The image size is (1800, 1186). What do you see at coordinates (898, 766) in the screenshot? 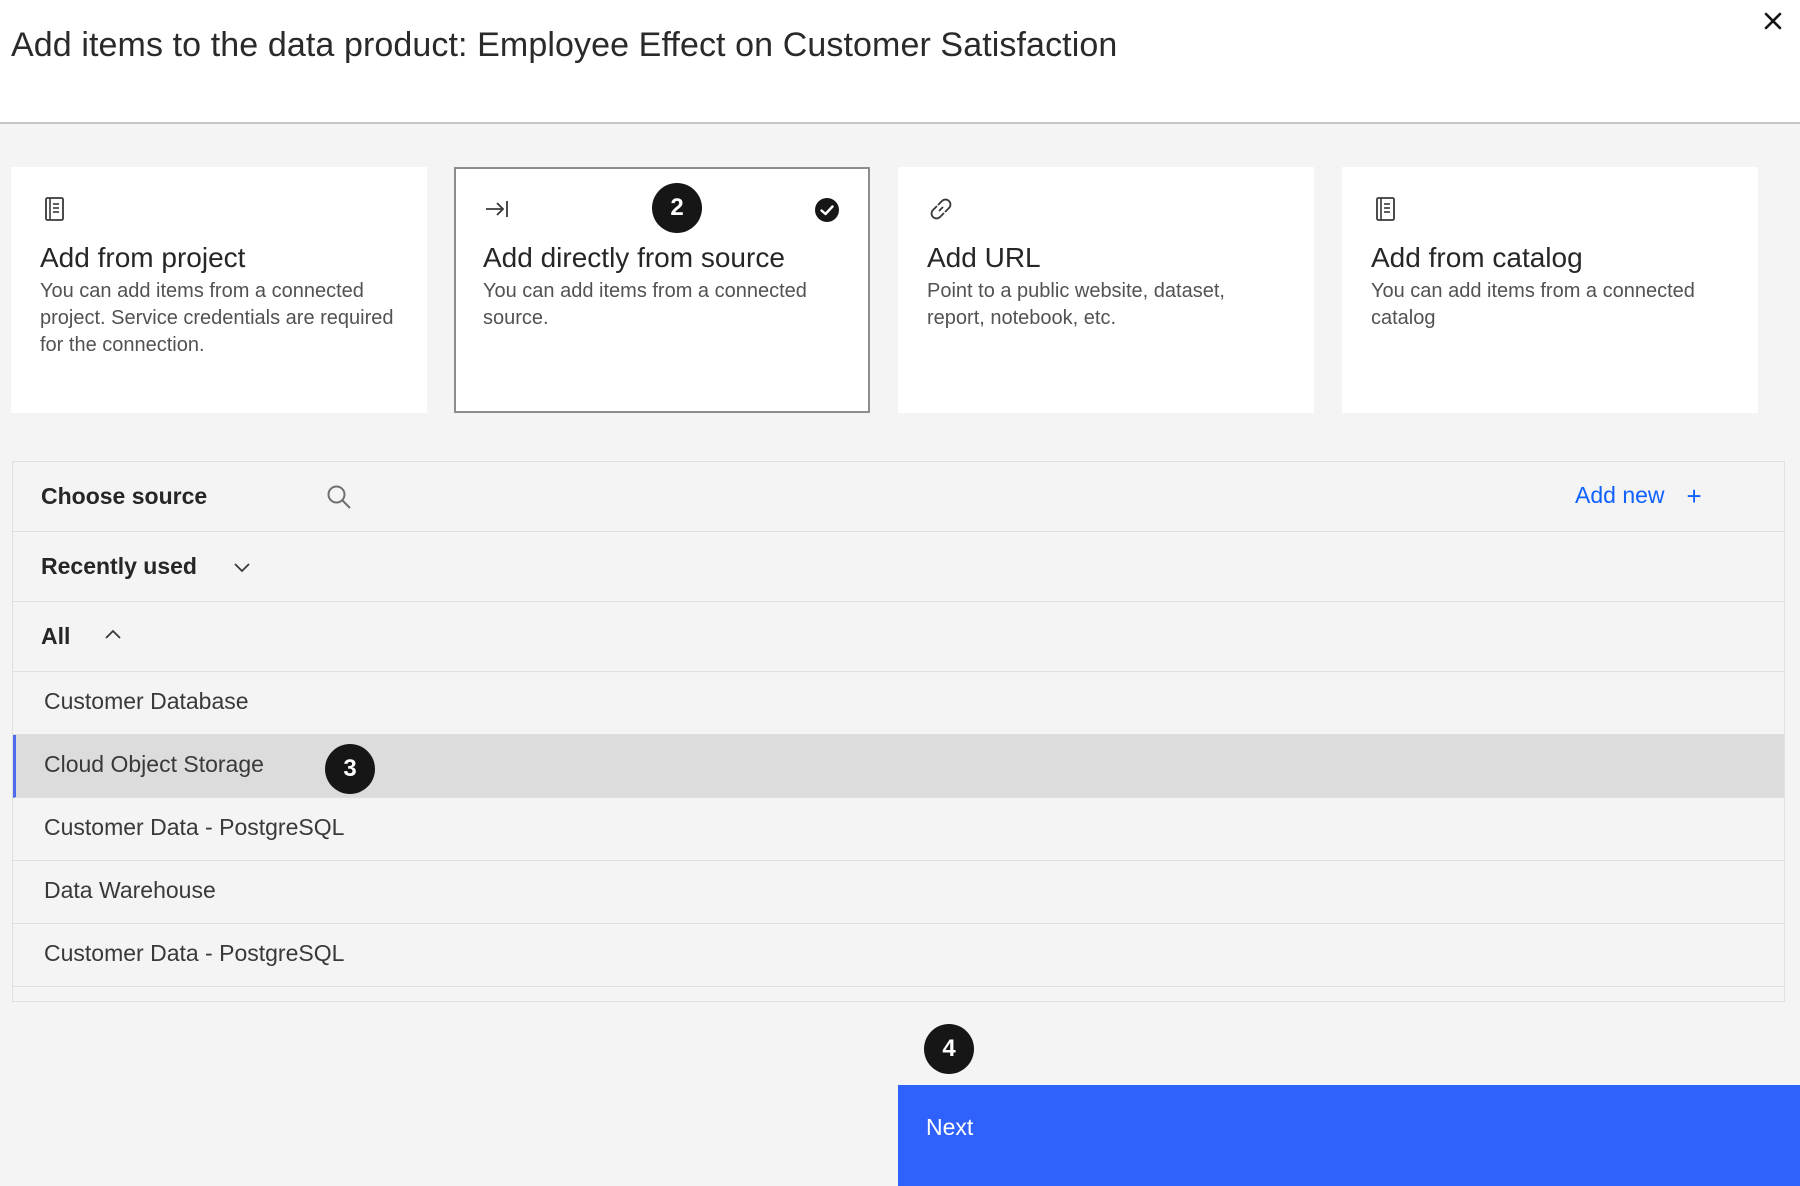
I see `source-list-item-active: Cloud Object Storage` at bounding box center [898, 766].